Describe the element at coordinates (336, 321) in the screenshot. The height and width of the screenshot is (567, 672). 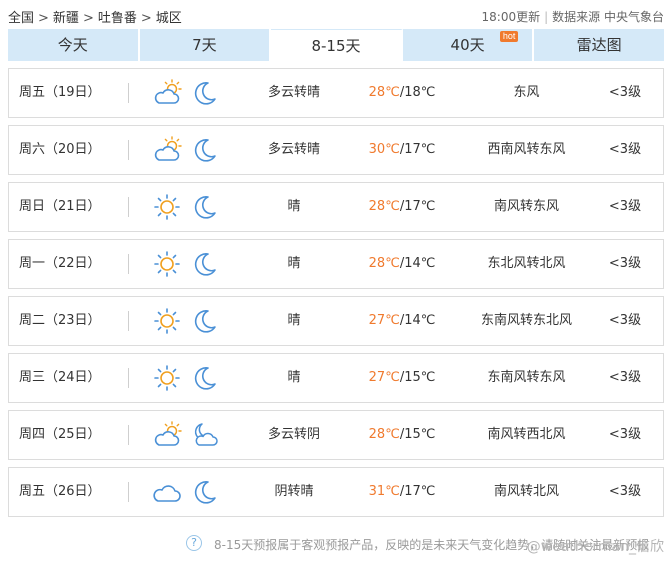
I see `forecast-row: 周二（23日） 晴 27℃/14℃ 东南风转东北风 <3级` at that location.